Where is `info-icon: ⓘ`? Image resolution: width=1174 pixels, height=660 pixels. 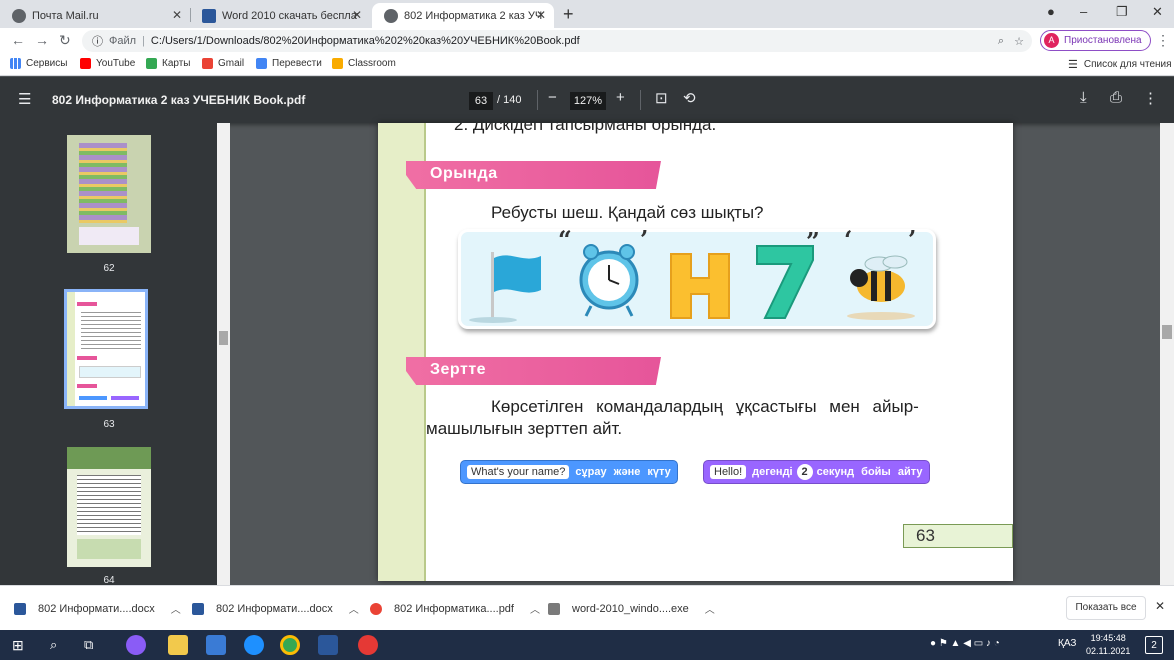 info-icon: ⓘ is located at coordinates (97, 42).